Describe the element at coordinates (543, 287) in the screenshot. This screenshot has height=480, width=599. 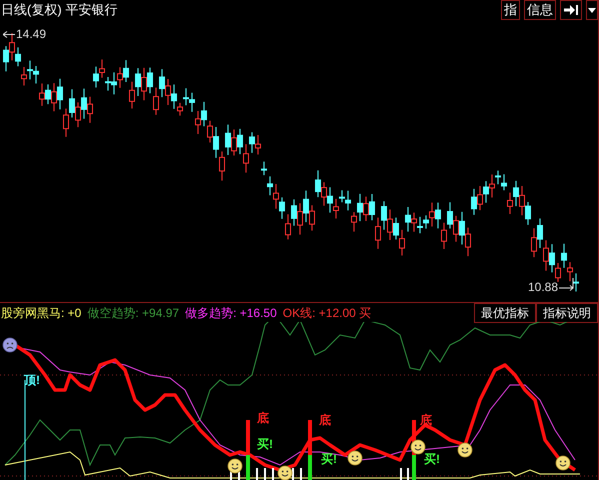
I see `low-price-label: 10.88` at that location.